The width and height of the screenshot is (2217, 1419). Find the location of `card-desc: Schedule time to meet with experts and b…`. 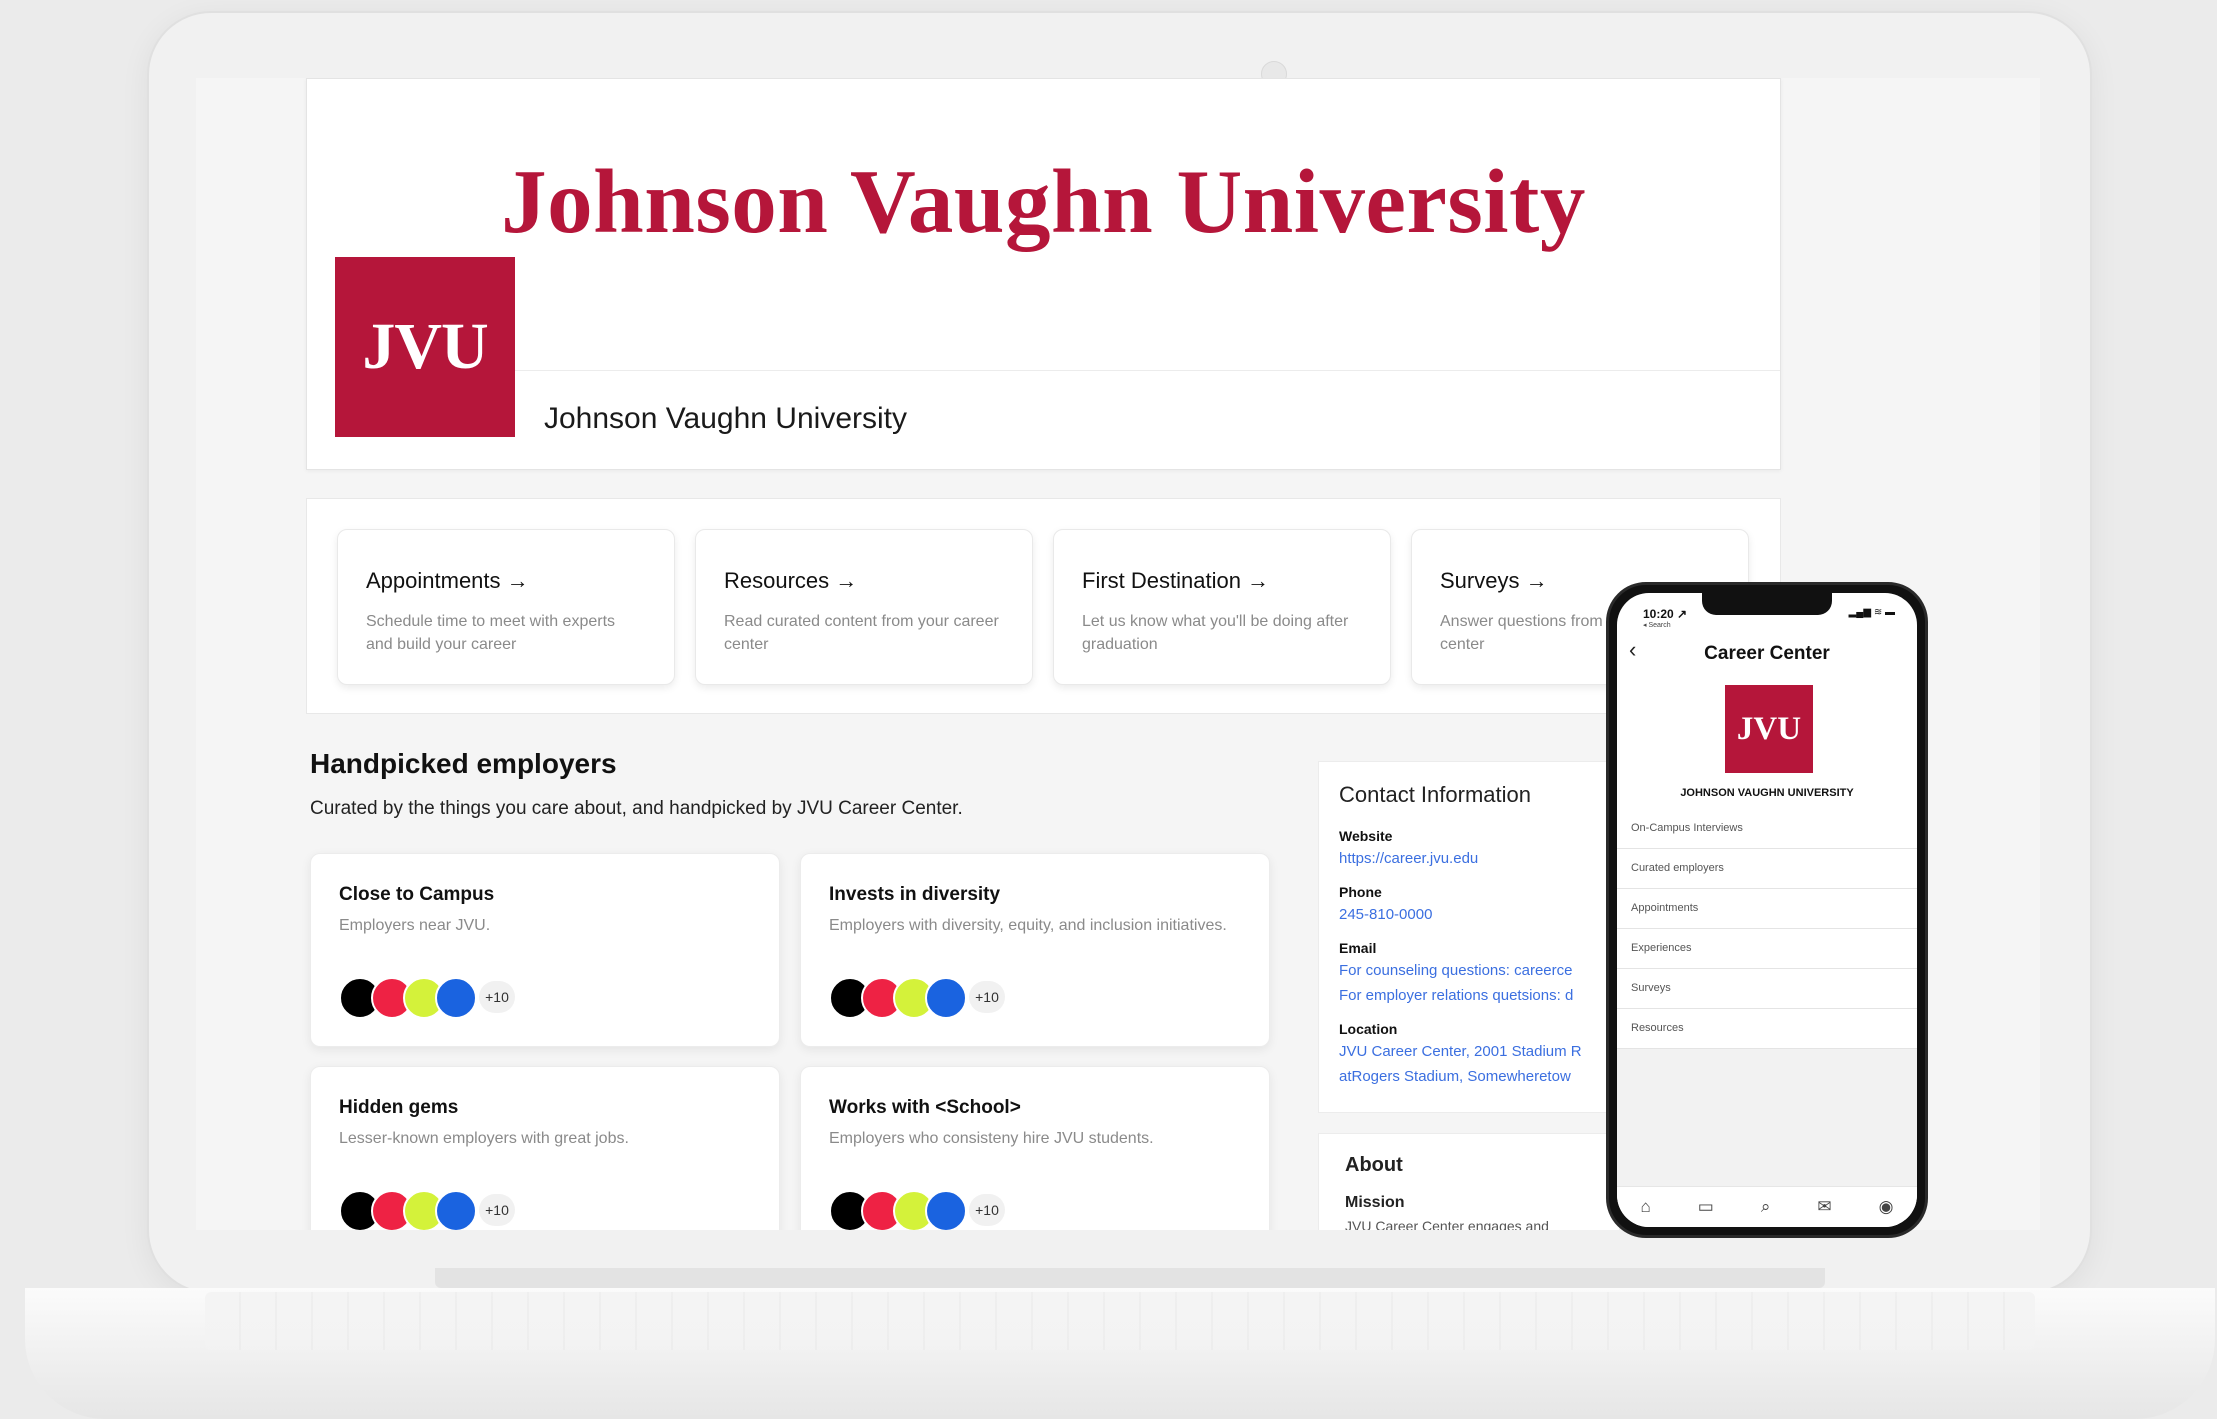

card-desc: Schedule time to meet with experts and b… is located at coordinates (491, 633).